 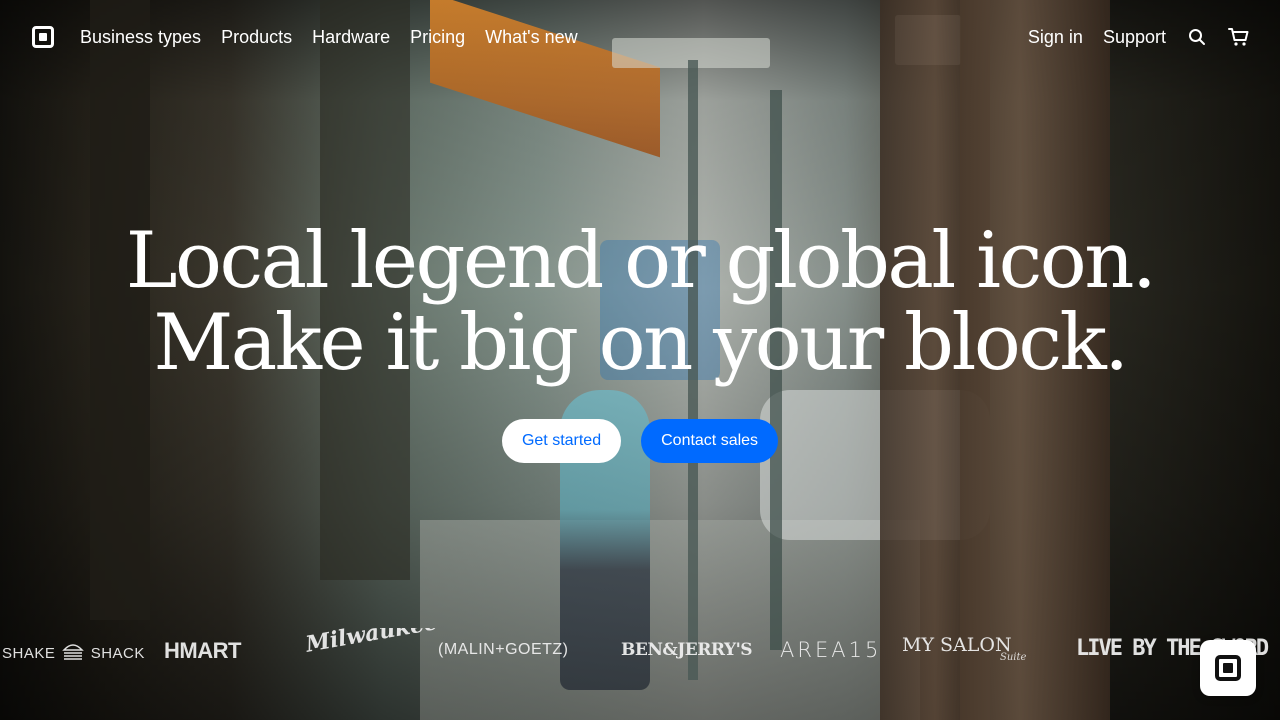 I want to click on brand-logo-area15: AREA15, so click(x=831, y=650).